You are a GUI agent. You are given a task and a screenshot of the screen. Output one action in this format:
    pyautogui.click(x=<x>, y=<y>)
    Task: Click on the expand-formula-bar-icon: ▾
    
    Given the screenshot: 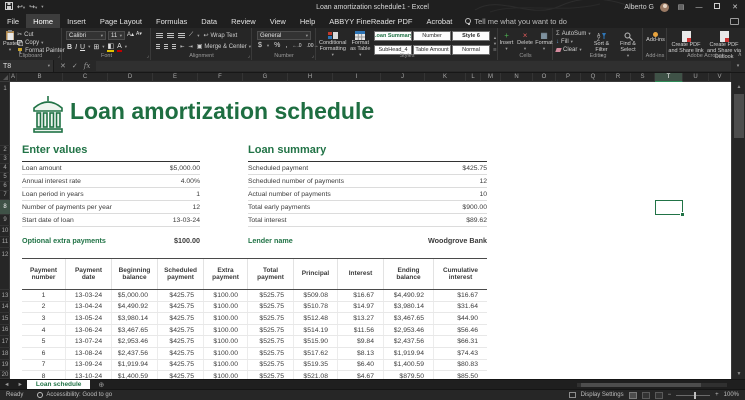 What is the action you would take?
    pyautogui.click(x=738, y=66)
    